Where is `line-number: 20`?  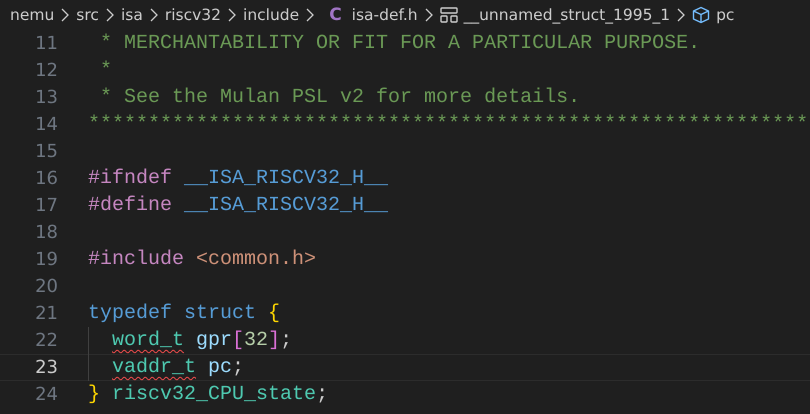 line-number: 20 is located at coordinates (46, 287).